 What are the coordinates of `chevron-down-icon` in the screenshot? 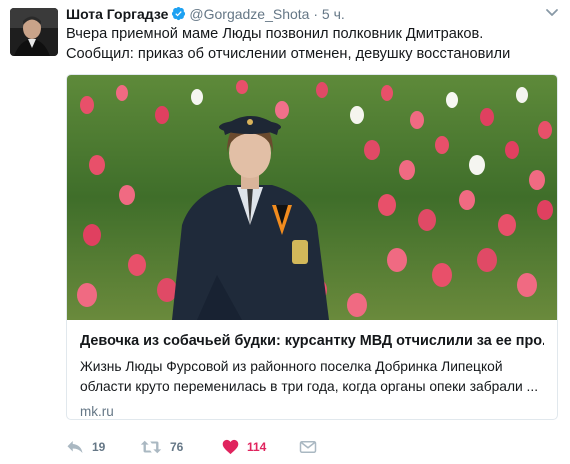 It's located at (552, 12).